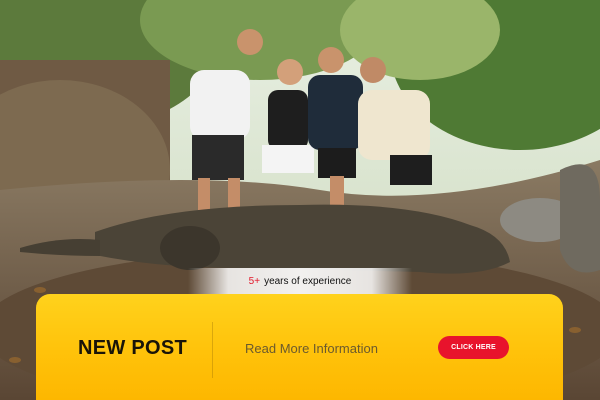 The image size is (600, 400). Describe the element at coordinates (254, 281) in the screenshot. I see `experience-highlight: 5+` at that location.